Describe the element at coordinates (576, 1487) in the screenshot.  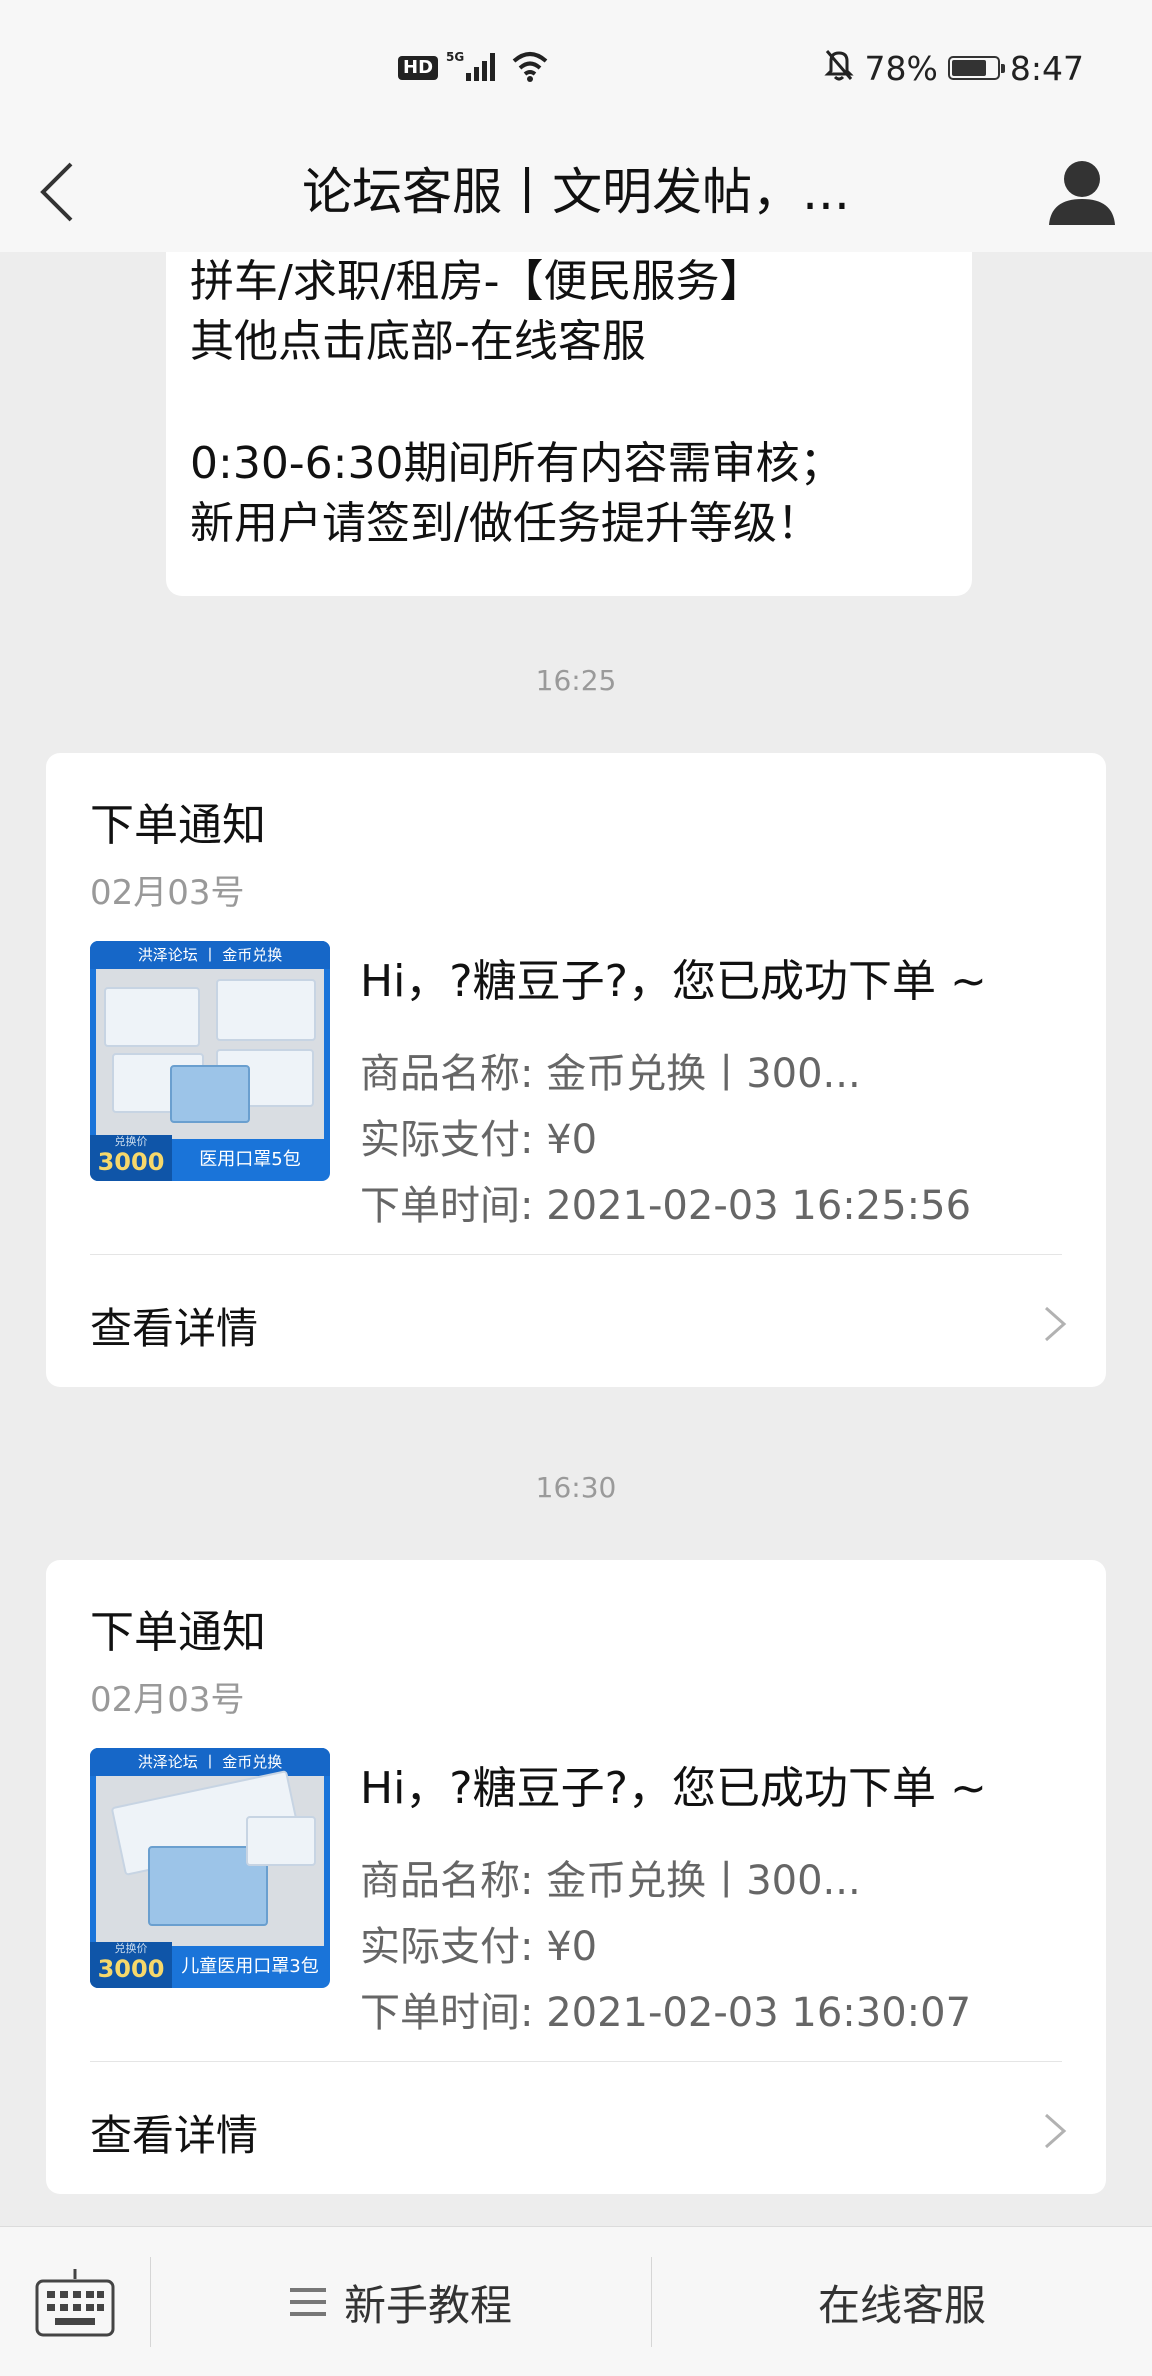
I see `message-time: 16:30` at that location.